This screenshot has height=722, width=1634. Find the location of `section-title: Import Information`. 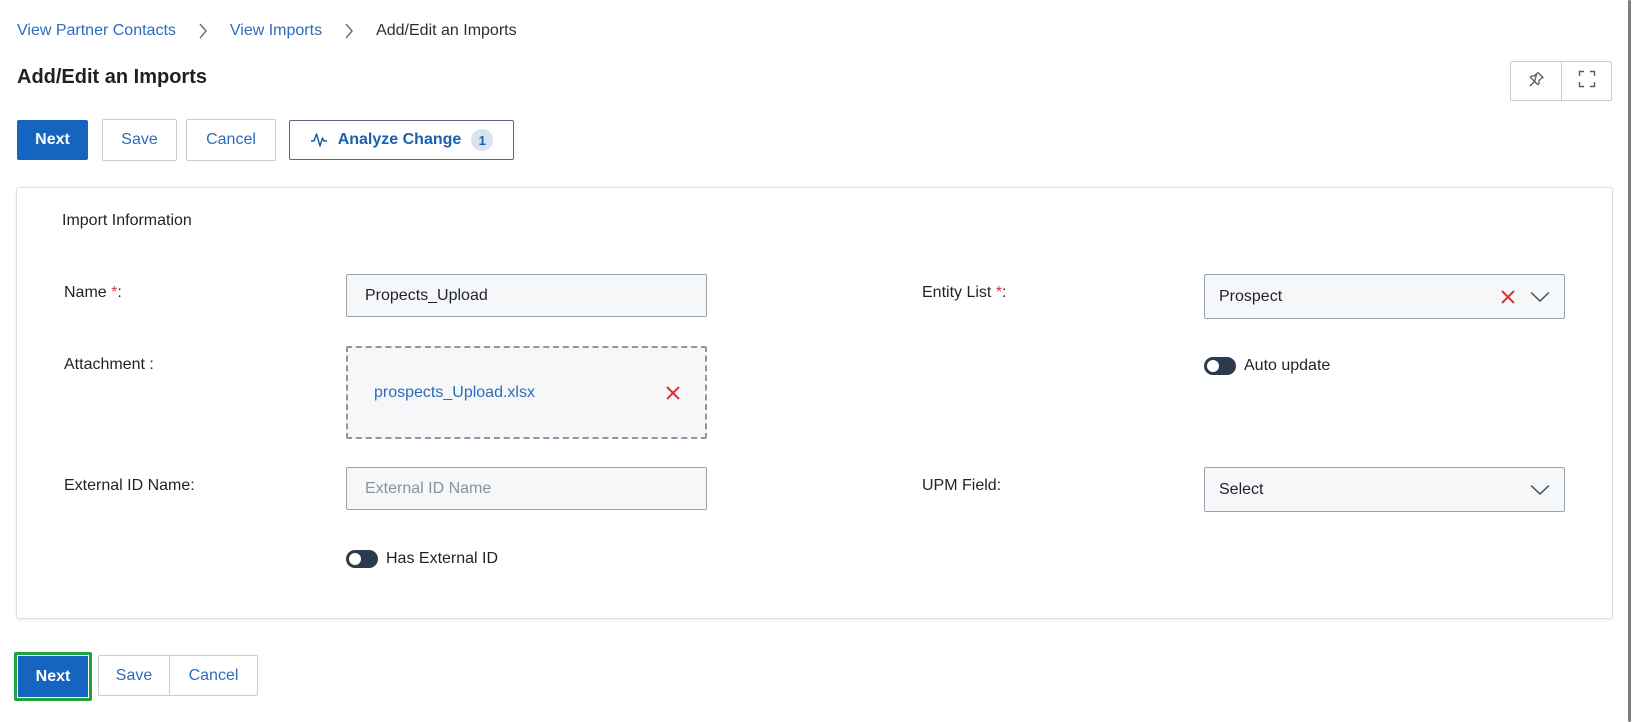

section-title: Import Information is located at coordinates (127, 220).